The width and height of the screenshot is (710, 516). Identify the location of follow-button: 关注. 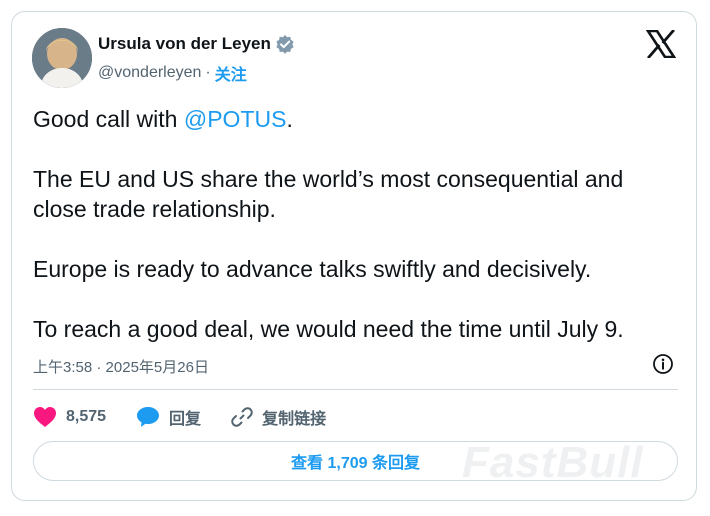
(231, 73).